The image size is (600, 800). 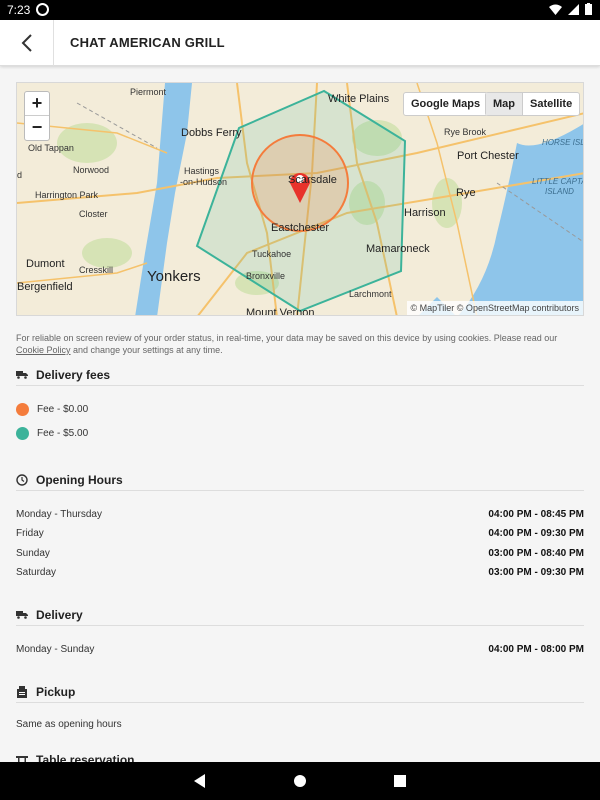 What do you see at coordinates (91, 170) in the screenshot?
I see `map-label: Norwood` at bounding box center [91, 170].